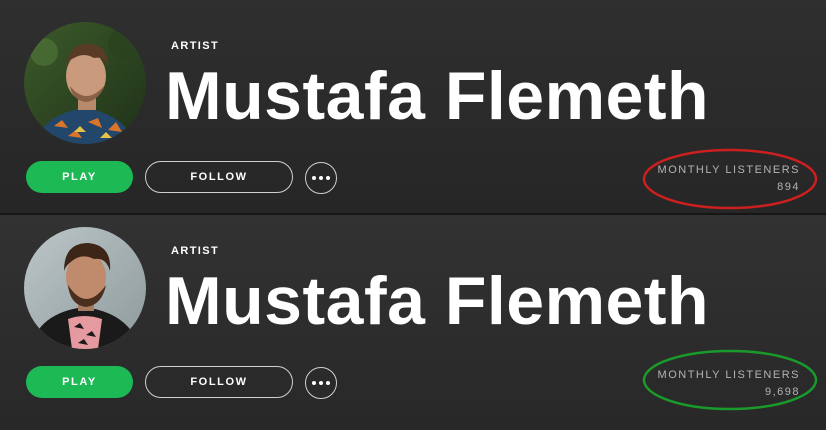 The width and height of the screenshot is (826, 430). What do you see at coordinates (782, 392) in the screenshot?
I see `monthly-listeners-value: 9,698` at bounding box center [782, 392].